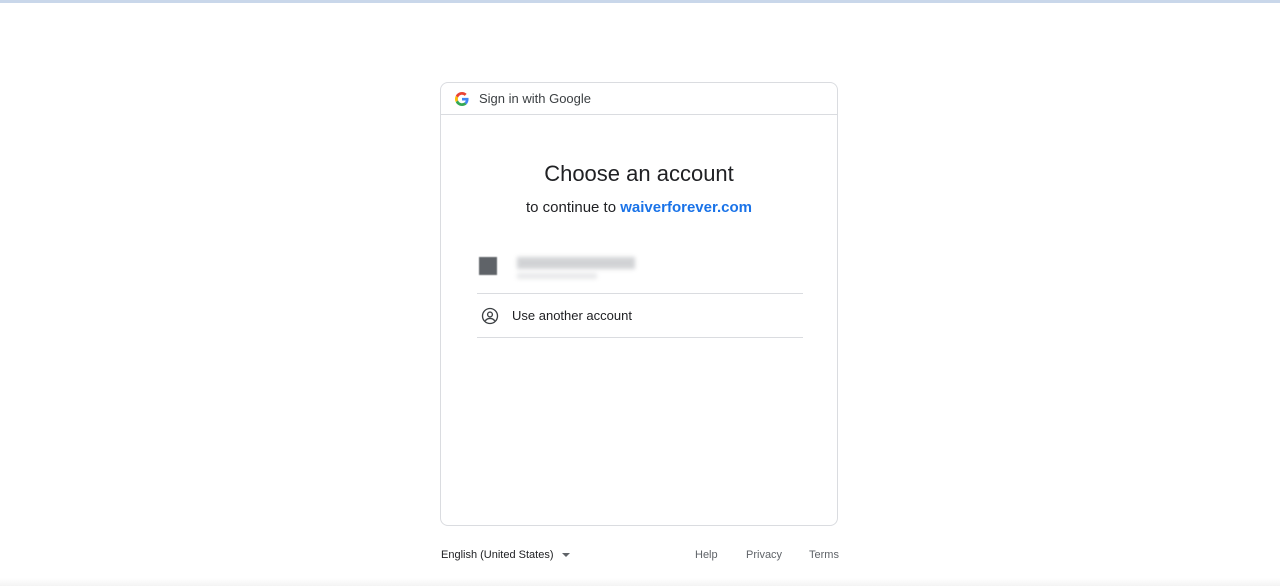 Image resolution: width=1280 pixels, height=586 pixels. What do you see at coordinates (565, 555) in the screenshot?
I see `chevron-down-icon` at bounding box center [565, 555].